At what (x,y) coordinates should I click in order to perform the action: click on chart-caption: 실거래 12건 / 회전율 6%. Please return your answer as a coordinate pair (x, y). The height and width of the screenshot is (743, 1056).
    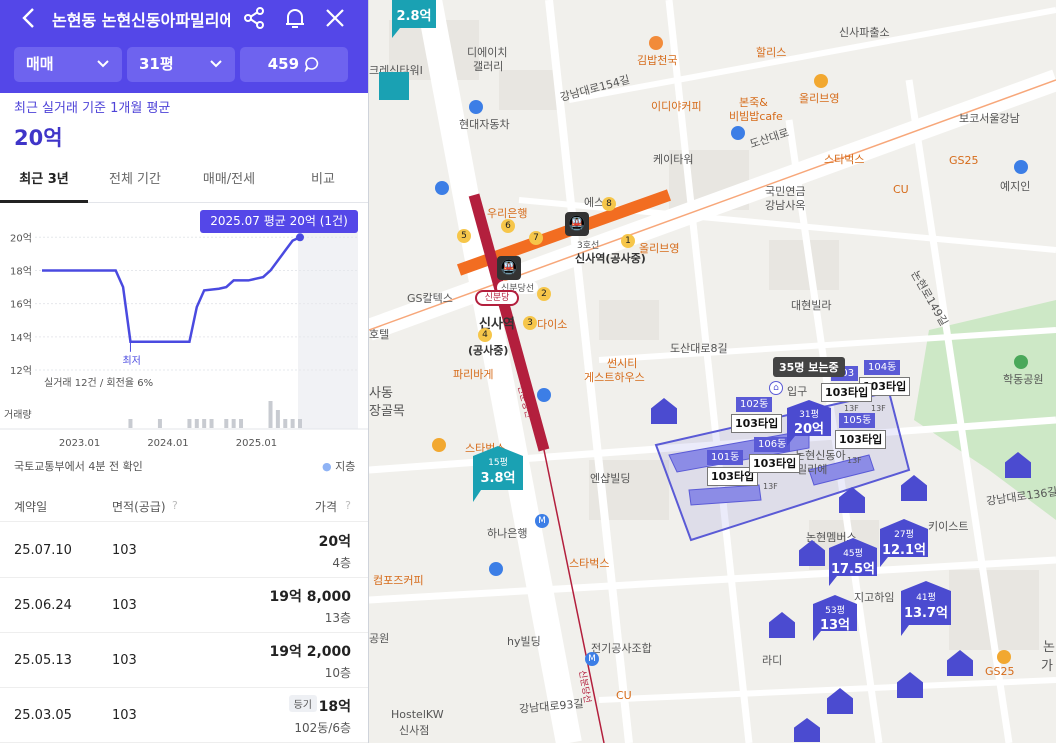
    Looking at the image, I should click on (98, 383).